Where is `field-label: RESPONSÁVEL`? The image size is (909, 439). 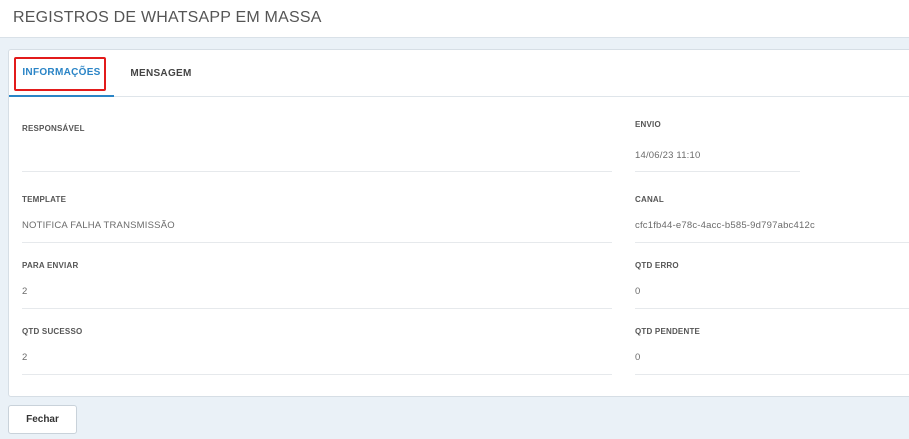 field-label: RESPONSÁVEL is located at coordinates (53, 128).